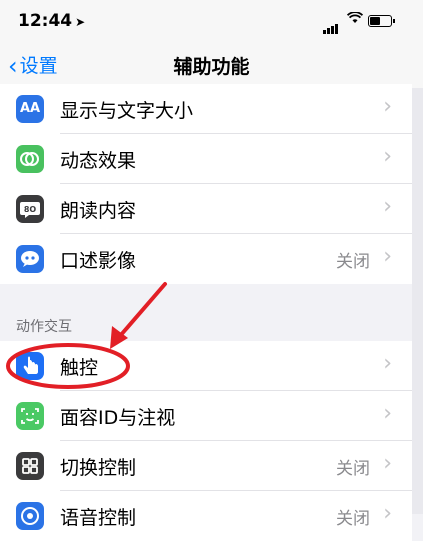 The image size is (423, 541). I want to click on row-face-id-attention: 面容ID与注视 ›, so click(206, 416).